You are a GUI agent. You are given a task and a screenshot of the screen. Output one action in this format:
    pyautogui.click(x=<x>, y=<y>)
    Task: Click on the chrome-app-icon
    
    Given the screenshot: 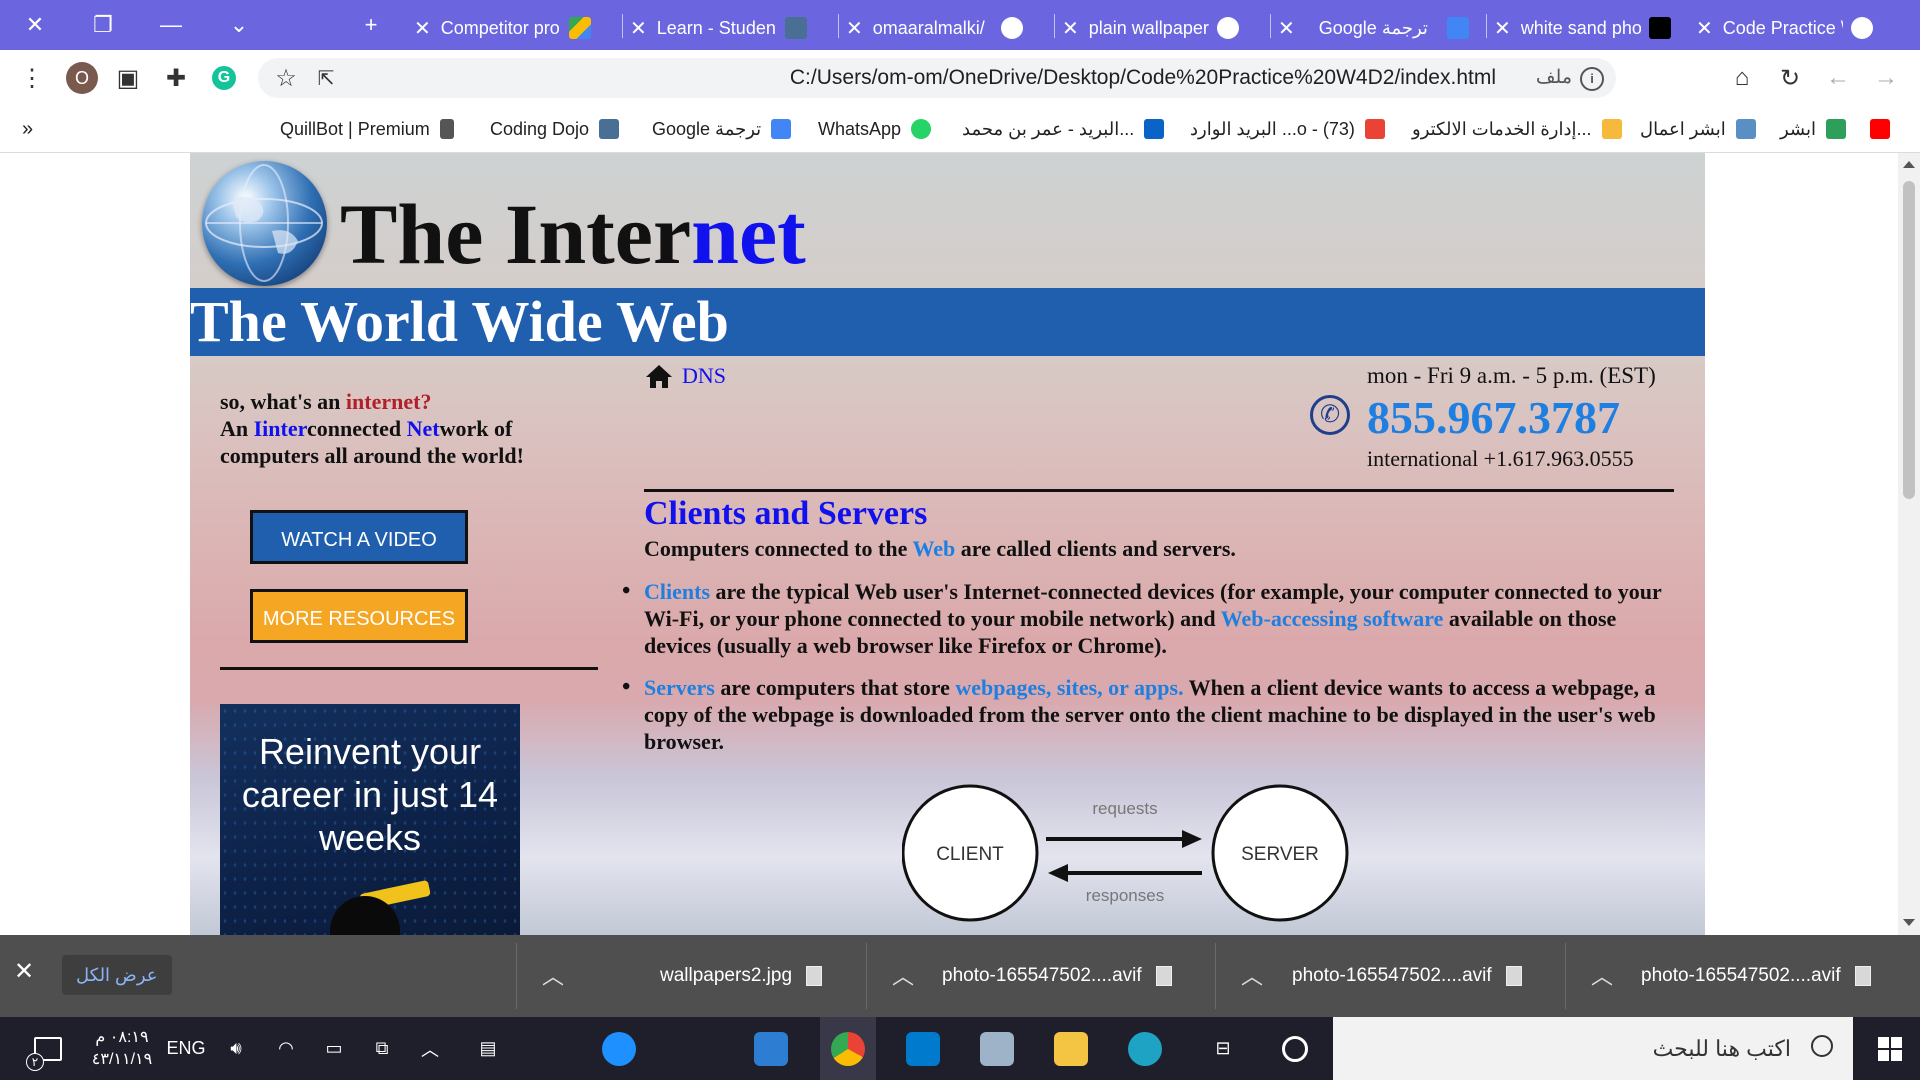 What is the action you would take?
    pyautogui.click(x=848, y=1048)
    